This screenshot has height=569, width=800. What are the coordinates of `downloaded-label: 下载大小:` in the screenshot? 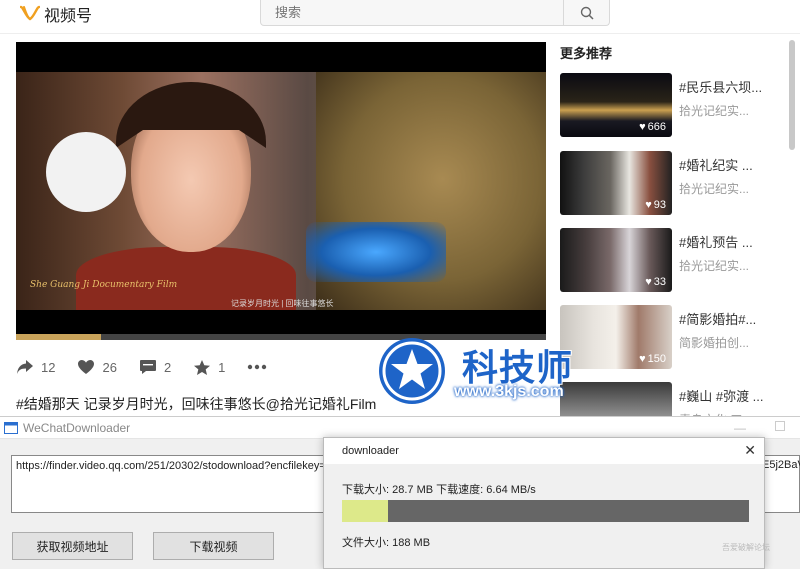 It's located at (366, 490).